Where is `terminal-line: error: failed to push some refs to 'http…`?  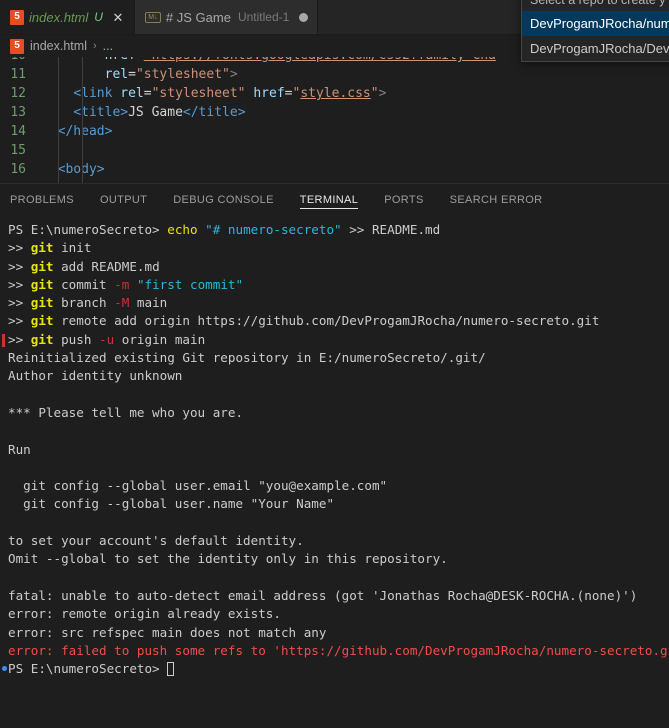
terminal-line: error: failed to push some refs to 'http… is located at coordinates (334, 651).